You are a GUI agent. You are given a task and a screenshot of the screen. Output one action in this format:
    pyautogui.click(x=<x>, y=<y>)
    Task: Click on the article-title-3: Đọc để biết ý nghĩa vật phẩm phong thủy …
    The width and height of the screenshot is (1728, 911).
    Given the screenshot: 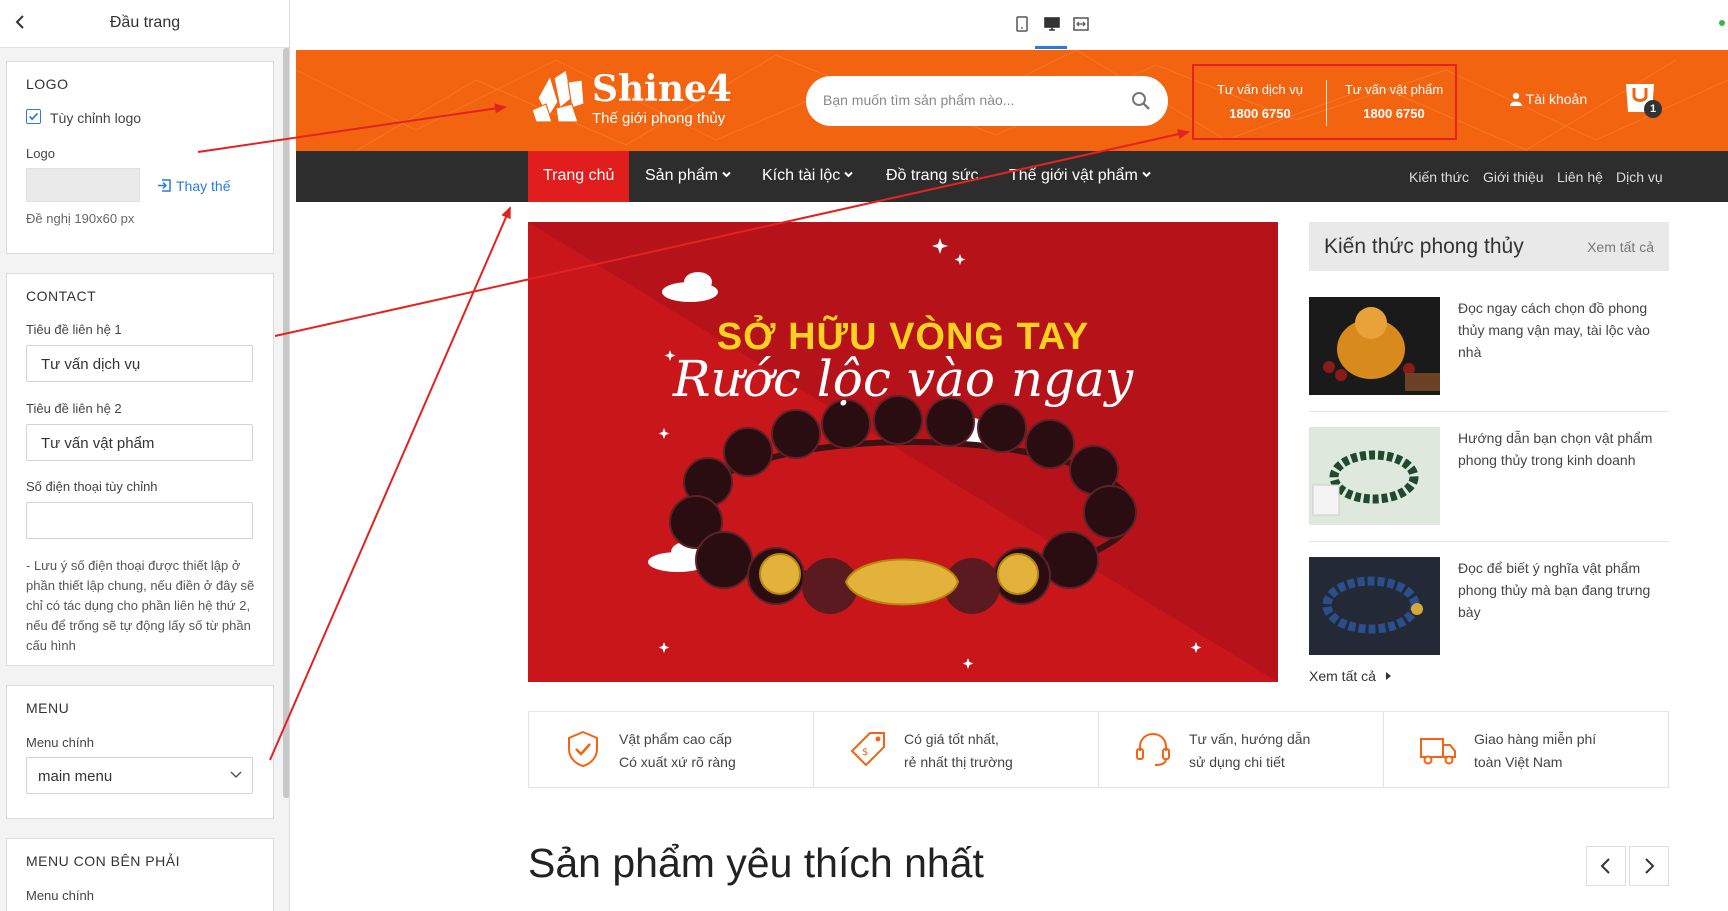 What is the action you would take?
    pyautogui.click(x=1560, y=590)
    